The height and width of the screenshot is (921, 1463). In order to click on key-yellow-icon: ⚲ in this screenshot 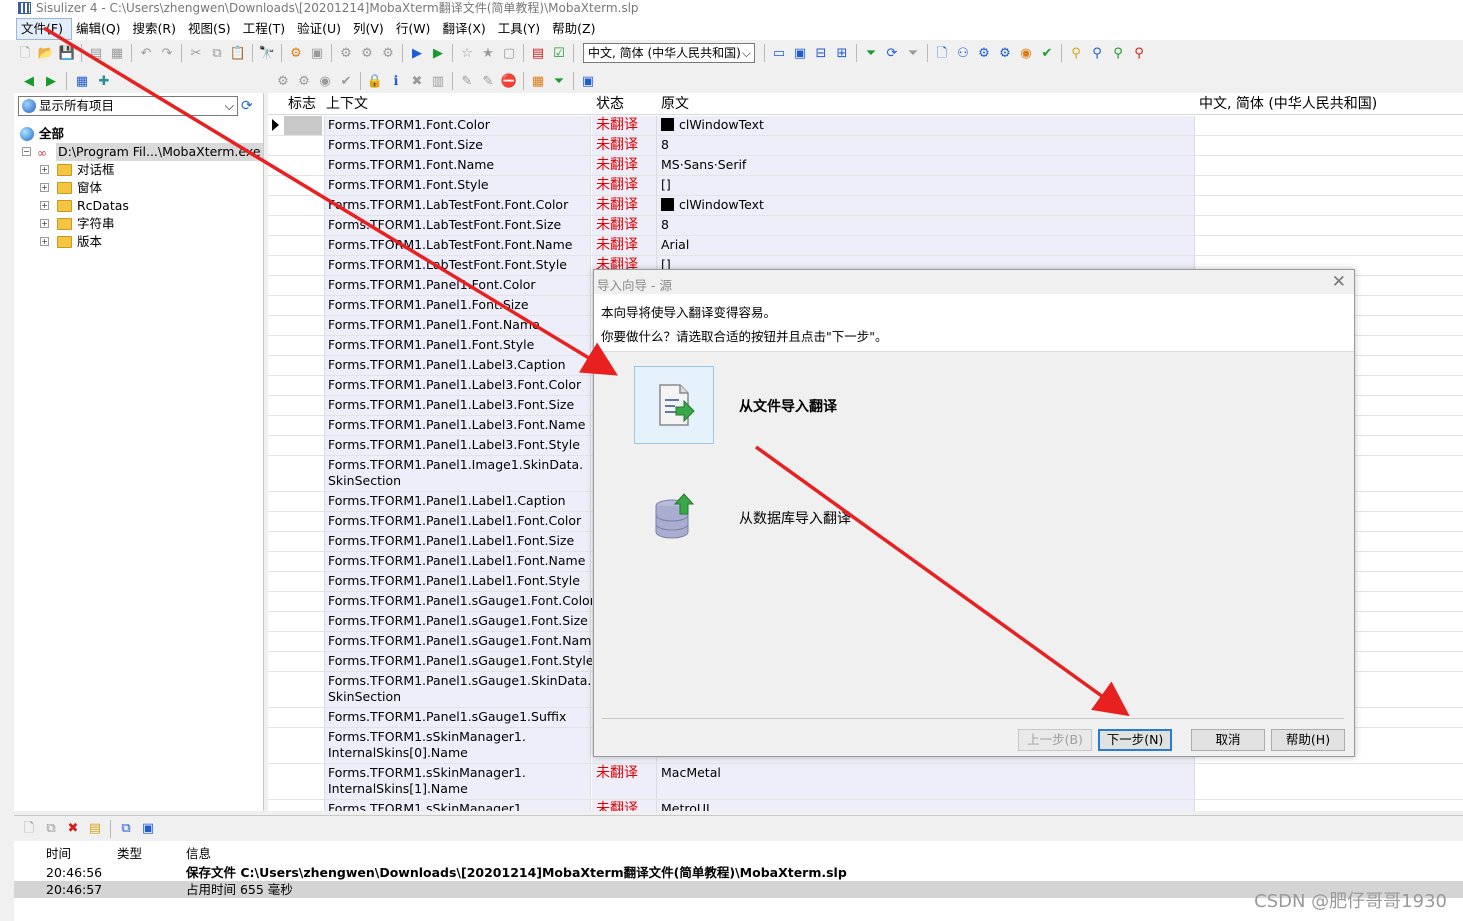, I will do `click(1076, 53)`.